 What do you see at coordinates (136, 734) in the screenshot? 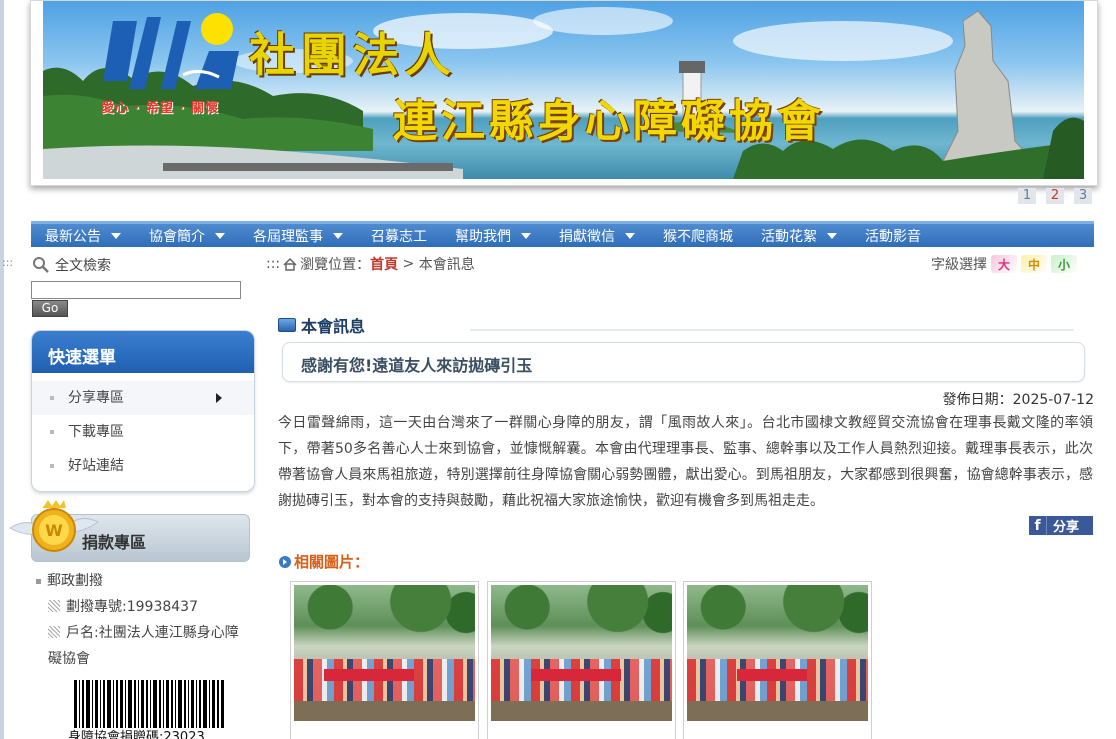
I see `barcode-caption: 身障協會捐贈碼:23023` at bounding box center [136, 734].